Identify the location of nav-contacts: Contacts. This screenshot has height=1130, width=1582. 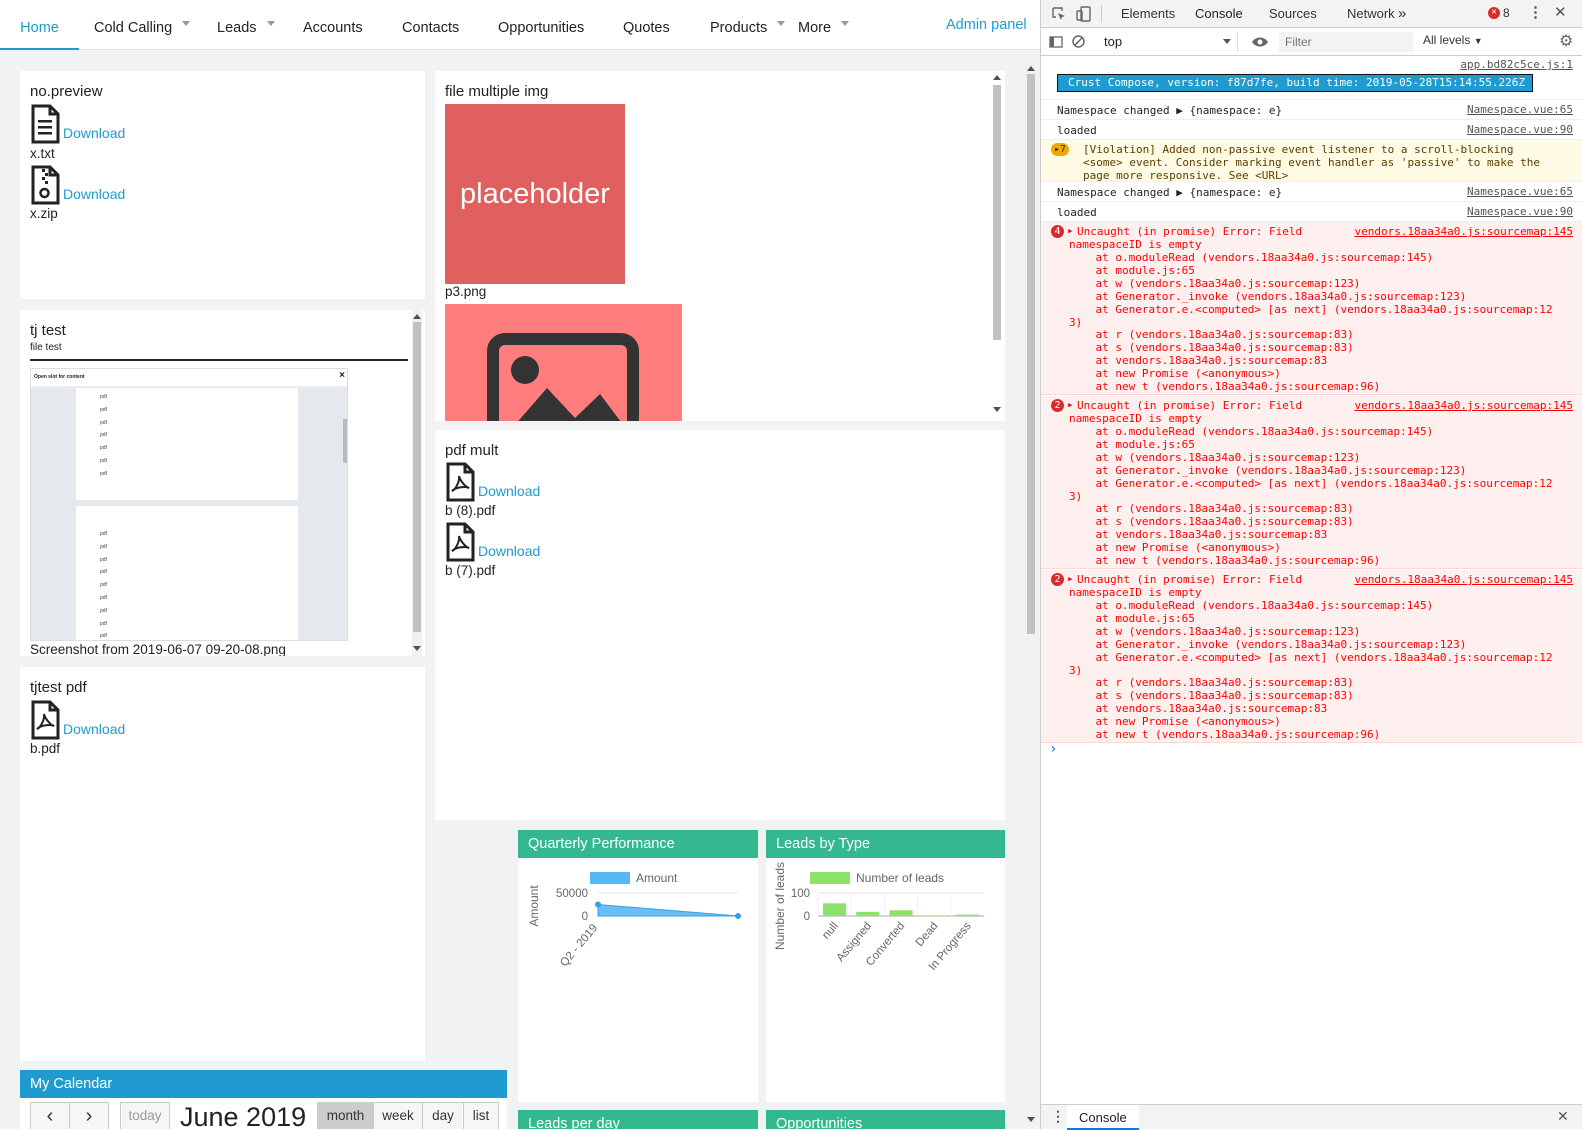
(430, 25).